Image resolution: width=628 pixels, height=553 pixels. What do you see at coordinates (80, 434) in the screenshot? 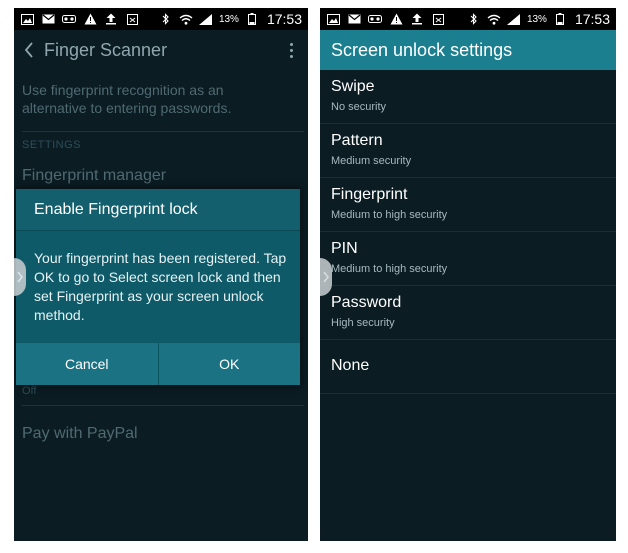
I see `pay-with-paypal-item: Pay with PayPal` at bounding box center [80, 434].